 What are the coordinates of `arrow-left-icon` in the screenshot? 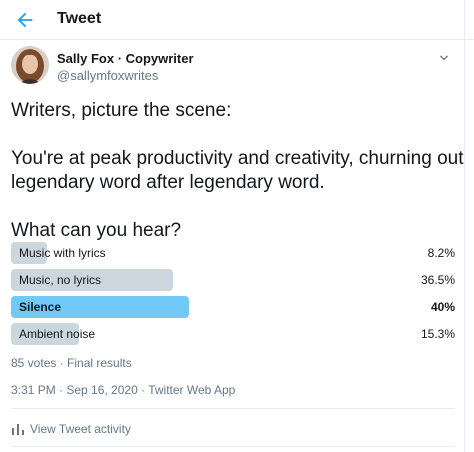 It's located at (25, 20).